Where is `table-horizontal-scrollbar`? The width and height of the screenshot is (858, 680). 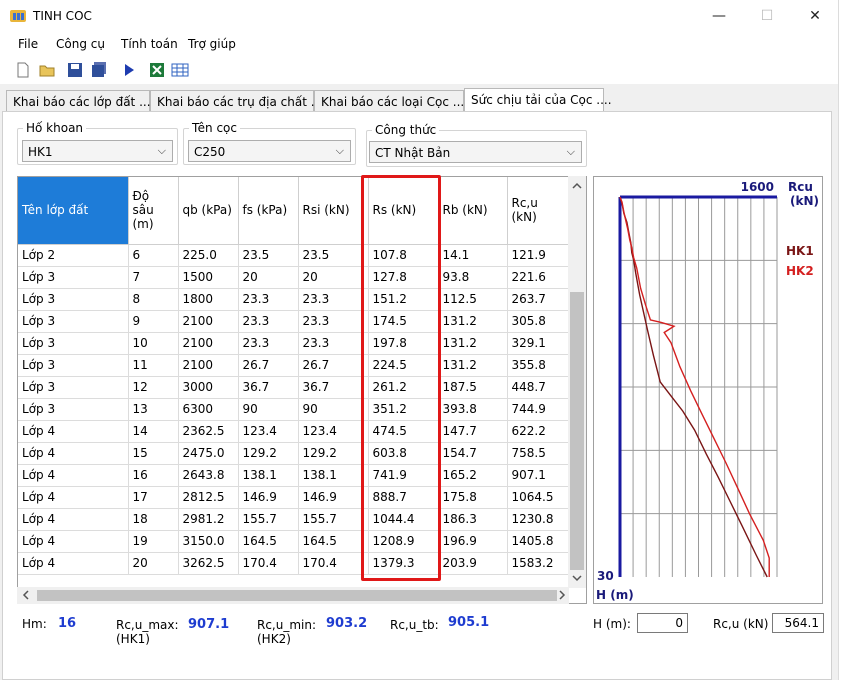 table-horizontal-scrollbar is located at coordinates (293, 595).